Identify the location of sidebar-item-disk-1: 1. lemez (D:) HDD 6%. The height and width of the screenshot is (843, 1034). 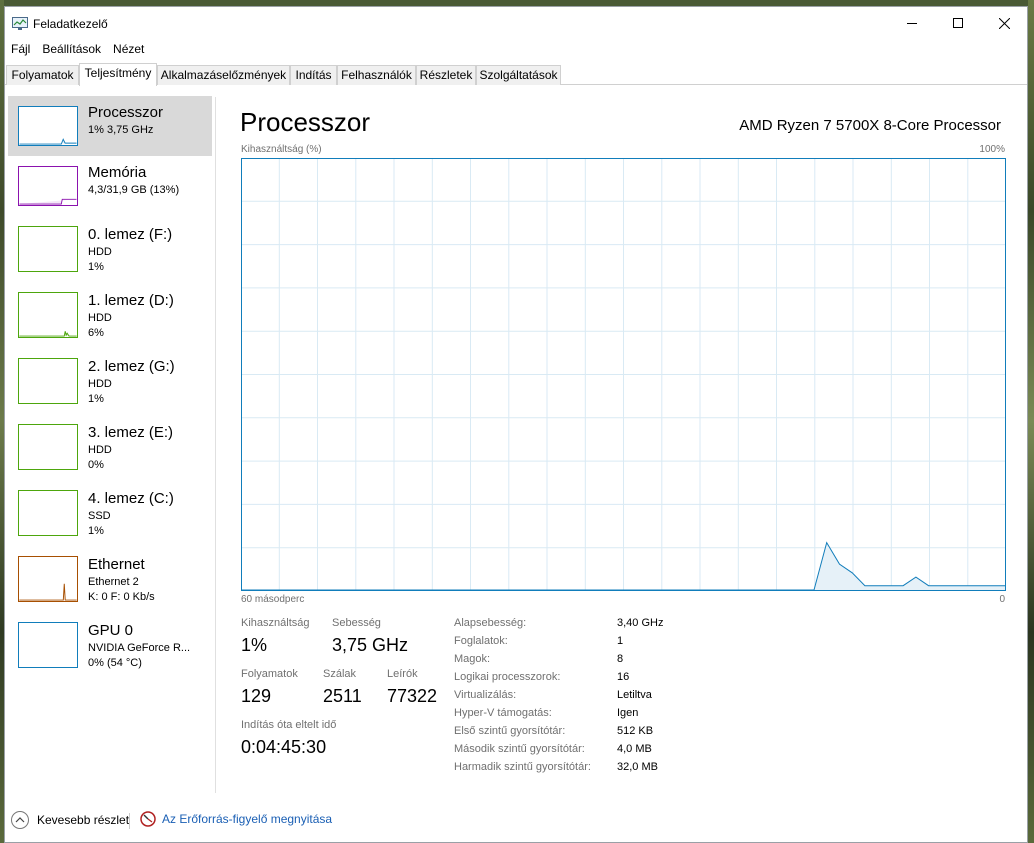
(110, 318).